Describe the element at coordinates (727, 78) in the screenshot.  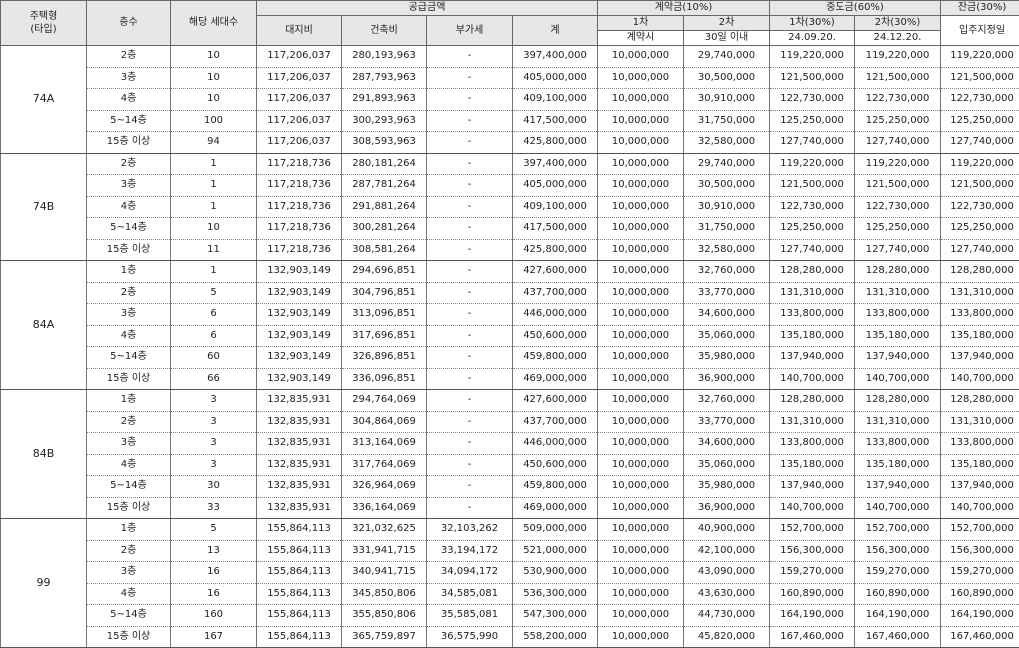
I see `deposit-2-cell: 30,500,000` at that location.